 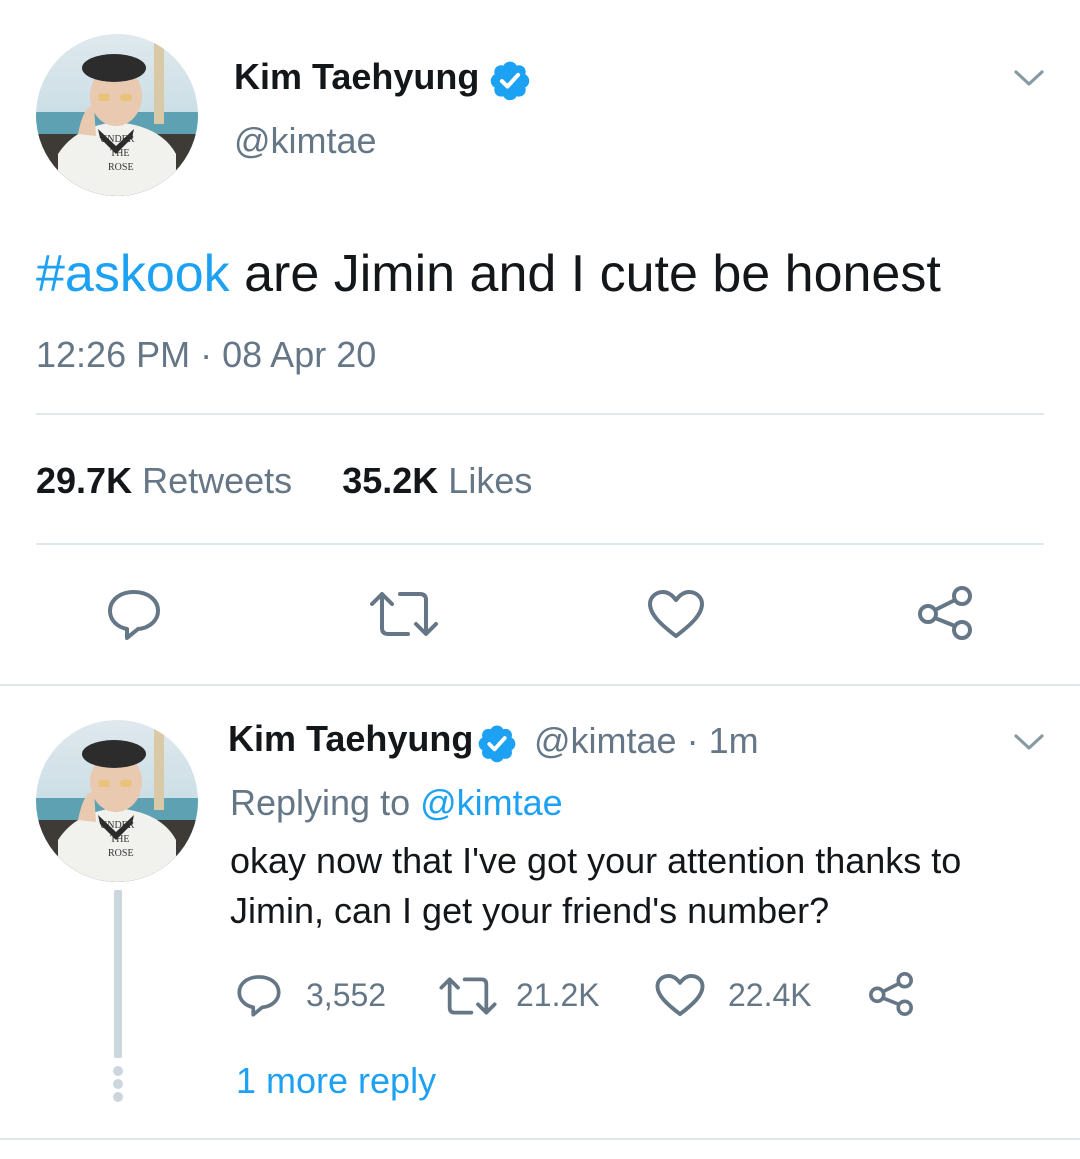 I want to click on likes-stat: 35.2K Likes, so click(x=437, y=480).